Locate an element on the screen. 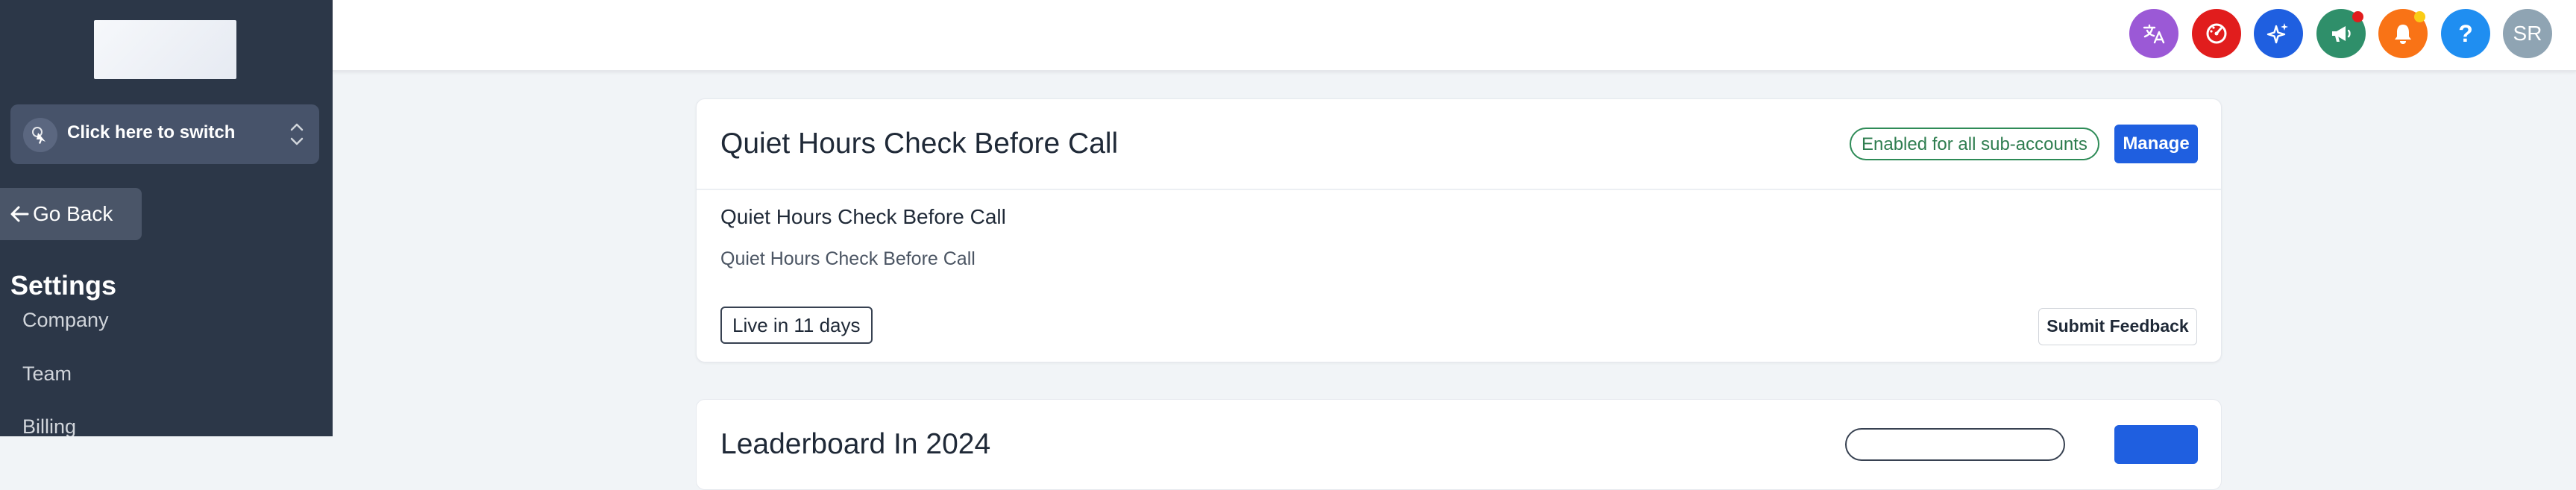 The height and width of the screenshot is (490, 2576). live-status-badge: Live in 11 days is located at coordinates (797, 325).